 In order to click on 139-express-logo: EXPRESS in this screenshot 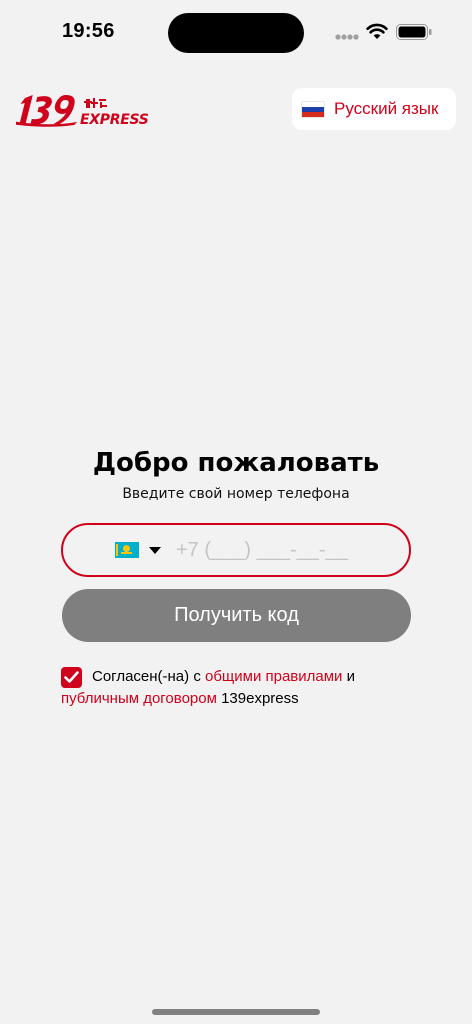, I will do `click(82, 111)`.